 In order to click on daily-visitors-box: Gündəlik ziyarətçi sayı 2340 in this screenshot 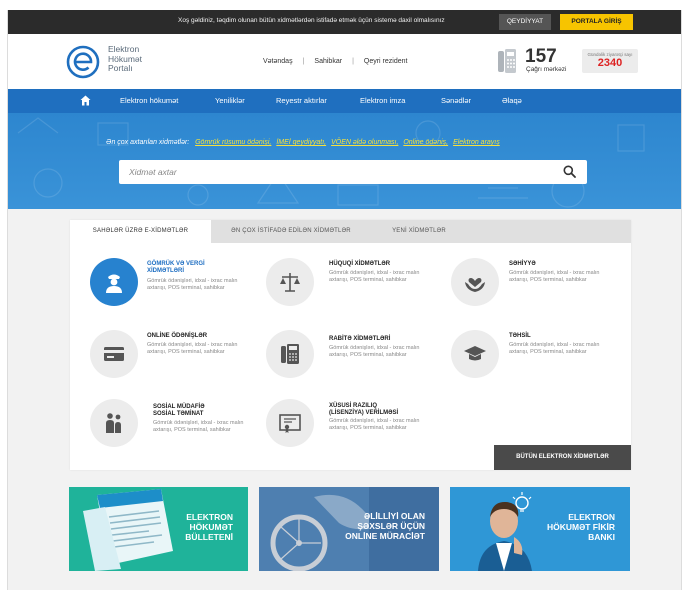, I will do `click(610, 61)`.